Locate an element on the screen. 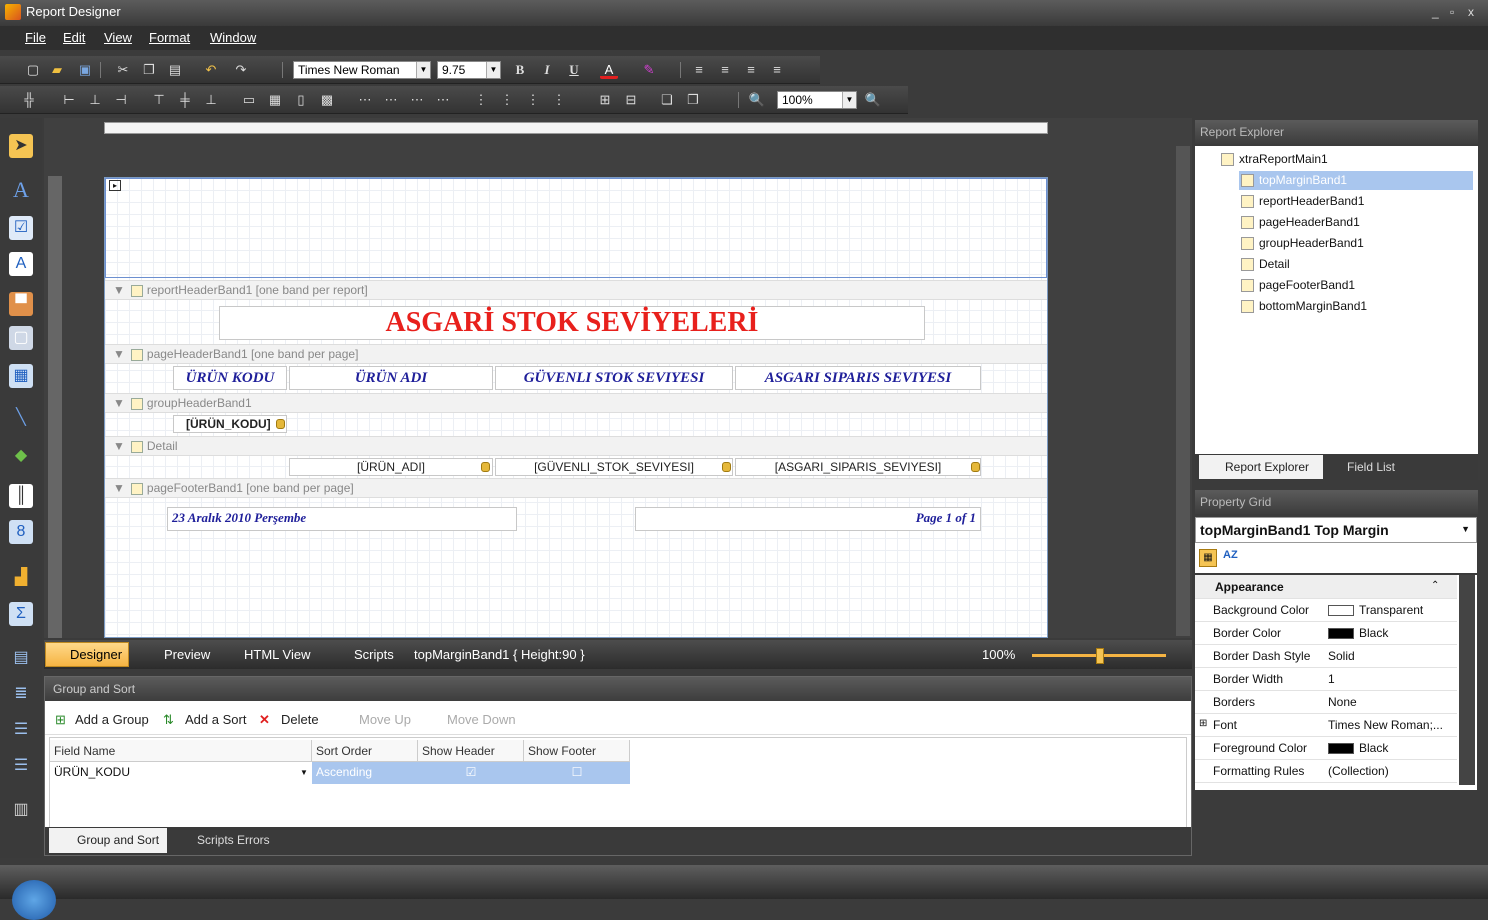 Image resolution: width=1488 pixels, height=920 pixels. tree-item-bottom-margin: bottomMarginBand1 is located at coordinates (1303, 306).